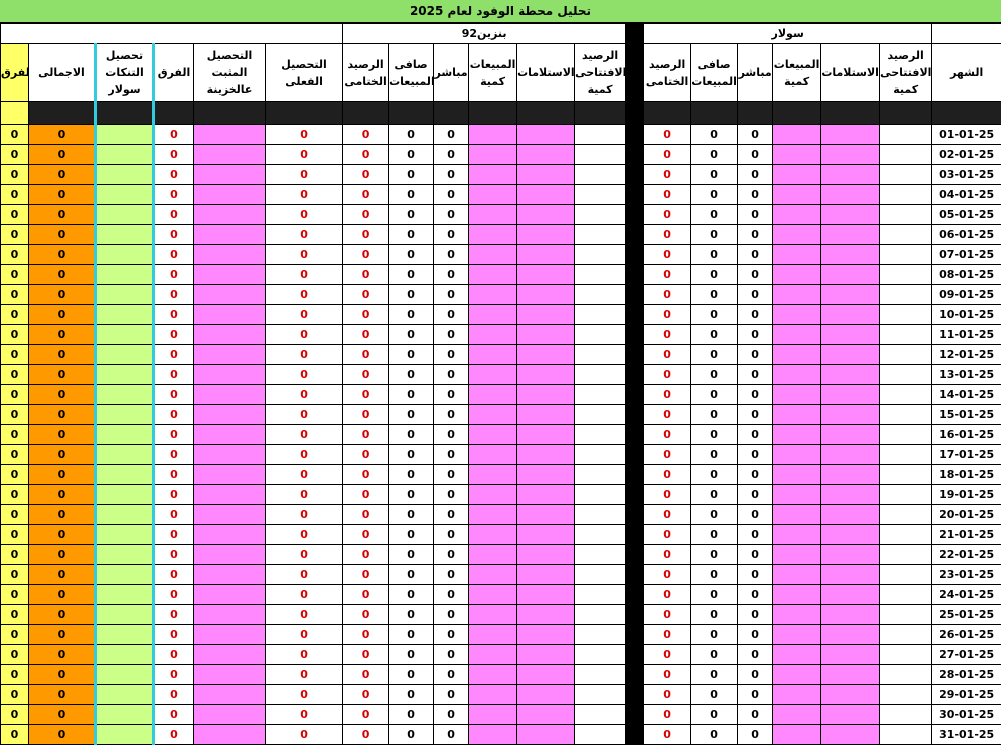 Image resolution: width=1001 pixels, height=747 pixels. Describe the element at coordinates (966, 354) in the screenshot. I see `cell-date: 12-01-25` at that location.